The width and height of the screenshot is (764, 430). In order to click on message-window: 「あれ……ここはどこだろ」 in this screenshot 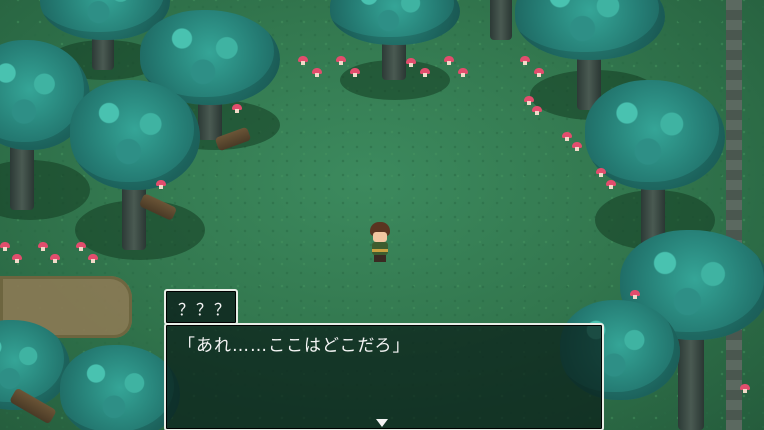, I will do `click(384, 376)`.